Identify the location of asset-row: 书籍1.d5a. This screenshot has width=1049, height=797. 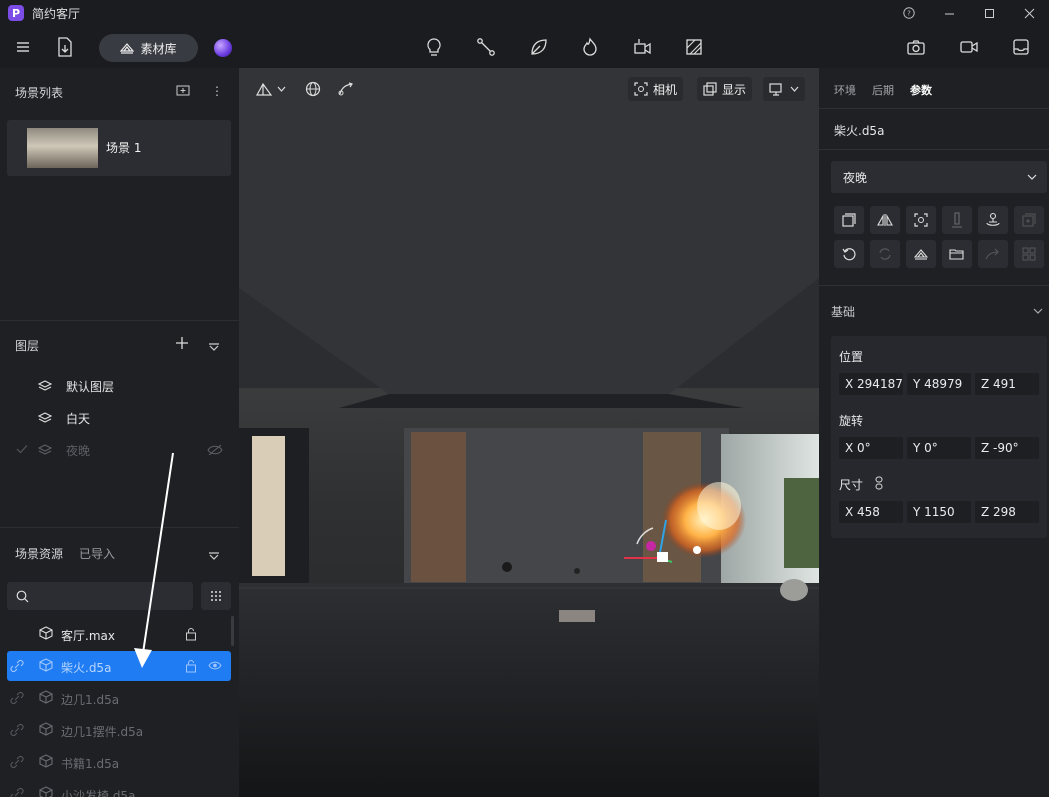
(119, 762).